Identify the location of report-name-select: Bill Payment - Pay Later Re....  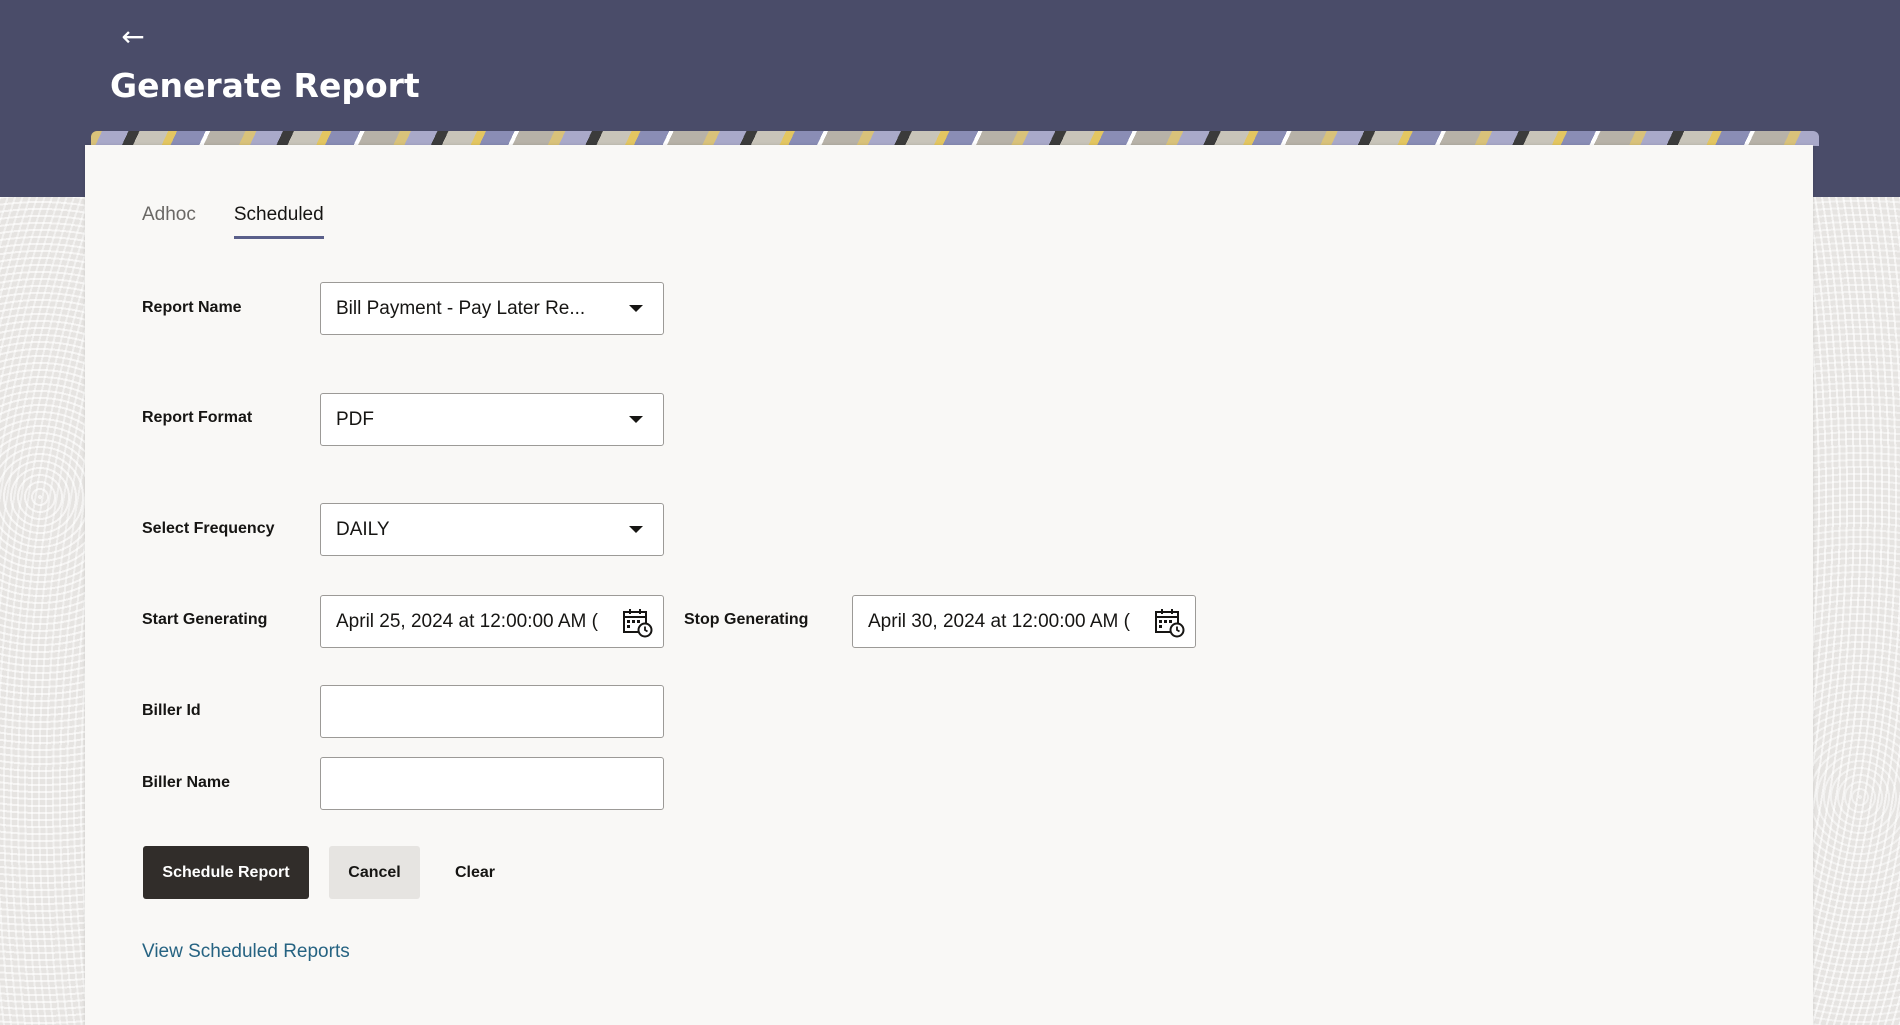
(492, 308).